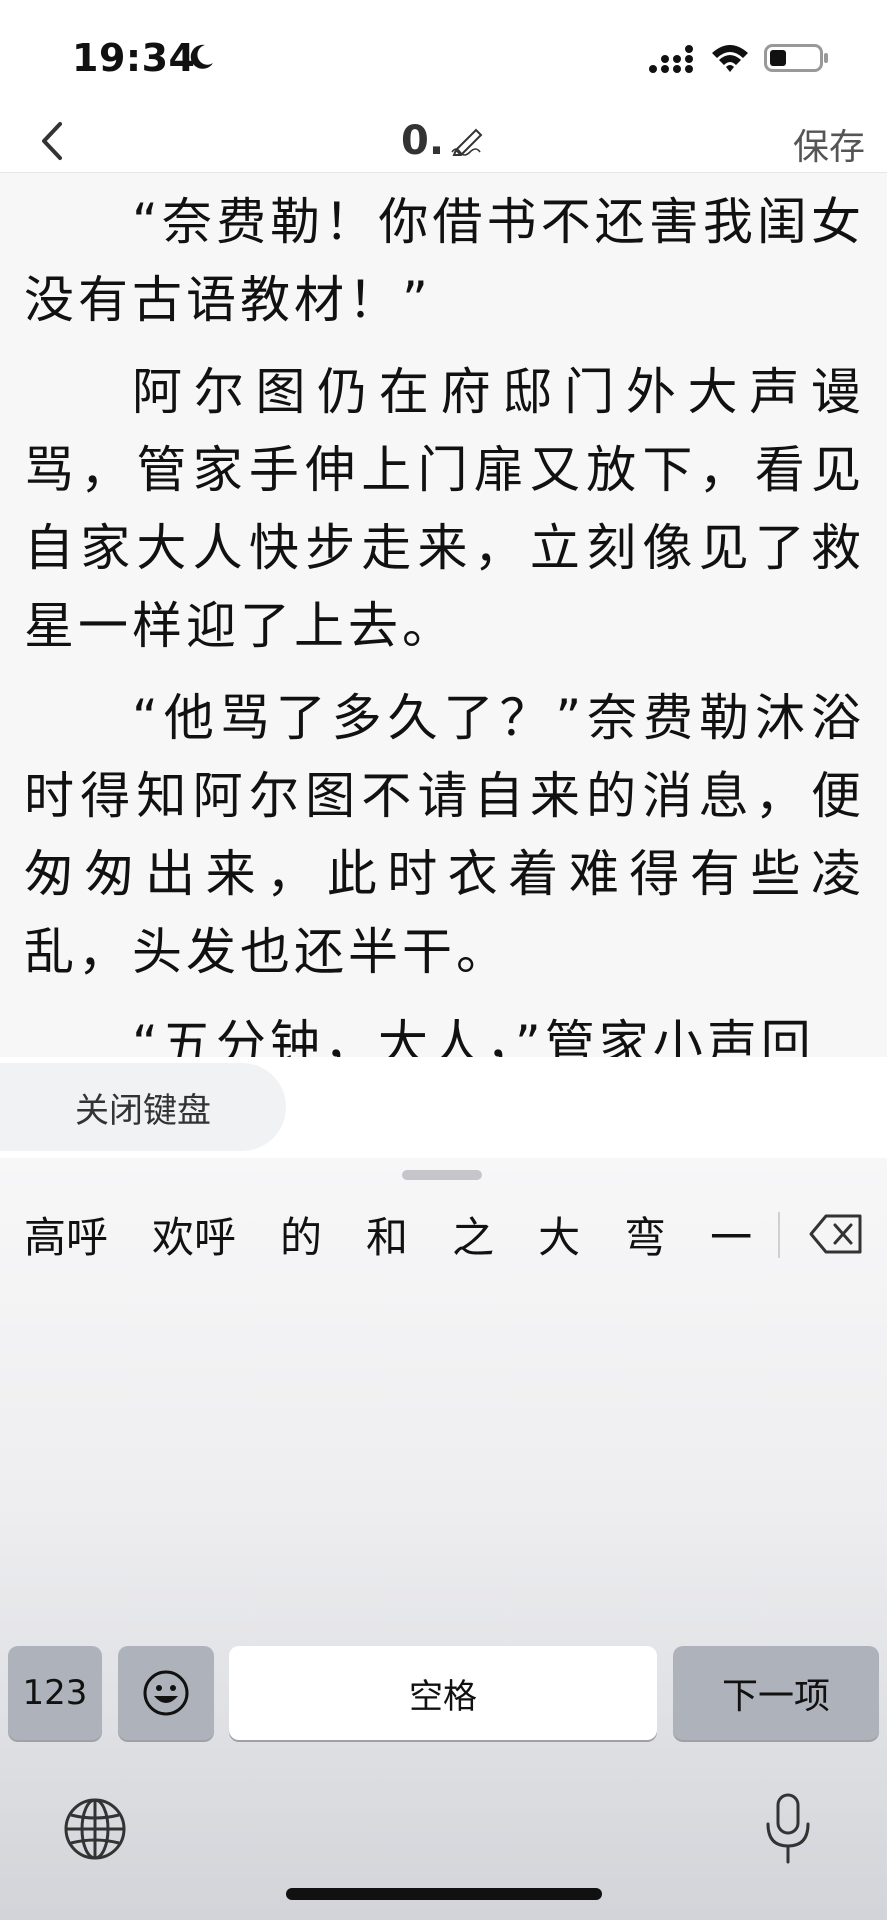 The image size is (887, 1920). What do you see at coordinates (143, 1107) in the screenshot?
I see `close-keyboard-button: 关闭键盘` at bounding box center [143, 1107].